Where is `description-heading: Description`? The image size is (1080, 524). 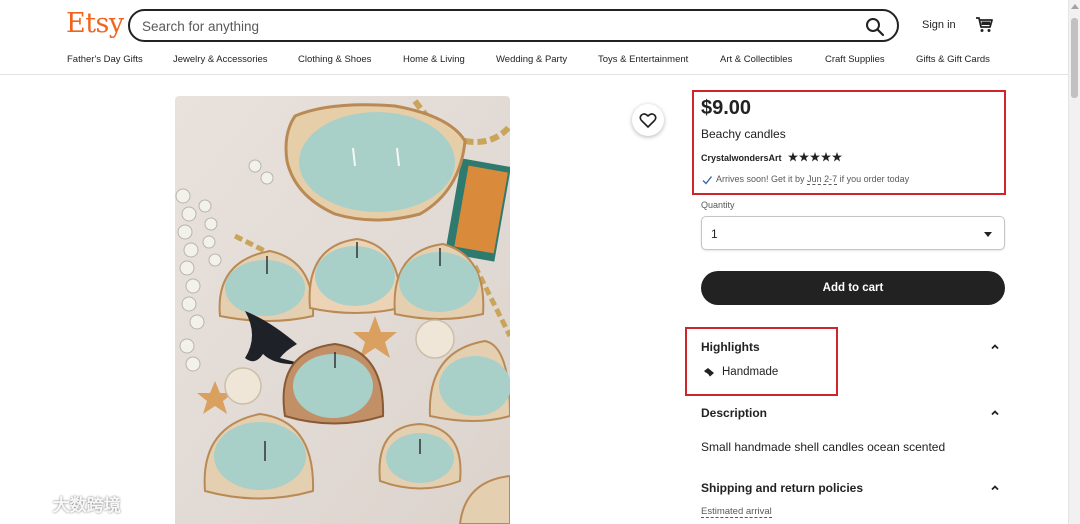
description-heading: Description is located at coordinates (734, 413).